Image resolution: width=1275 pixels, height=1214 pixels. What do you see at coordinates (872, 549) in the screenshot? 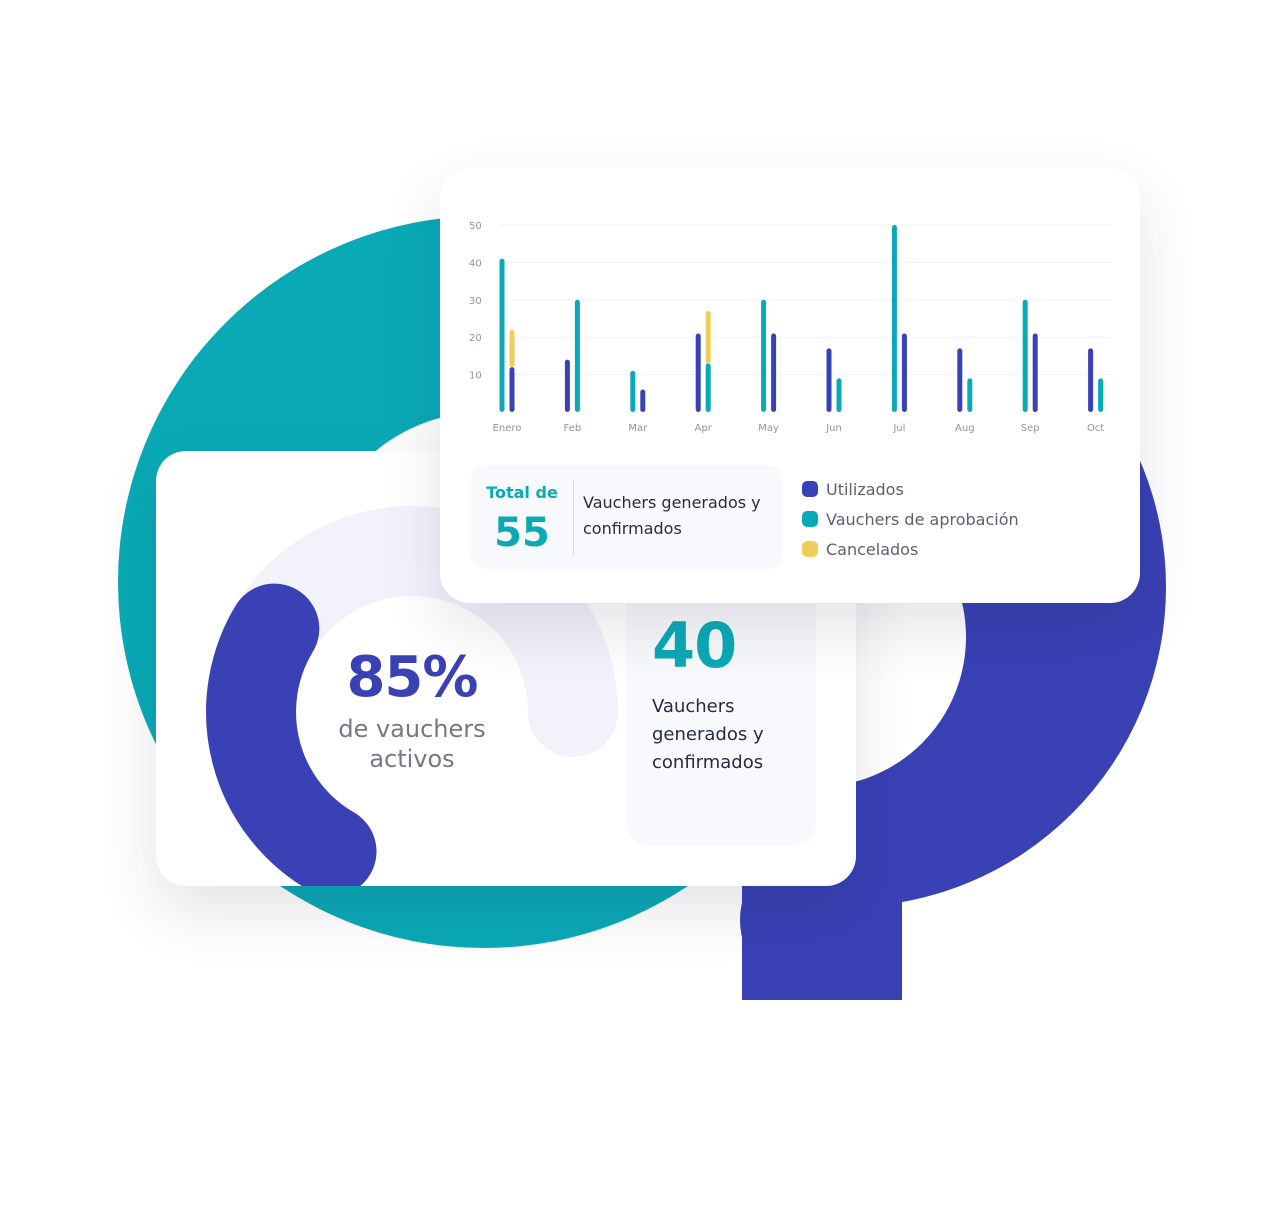
I see `legend-label: Cancelados` at bounding box center [872, 549].